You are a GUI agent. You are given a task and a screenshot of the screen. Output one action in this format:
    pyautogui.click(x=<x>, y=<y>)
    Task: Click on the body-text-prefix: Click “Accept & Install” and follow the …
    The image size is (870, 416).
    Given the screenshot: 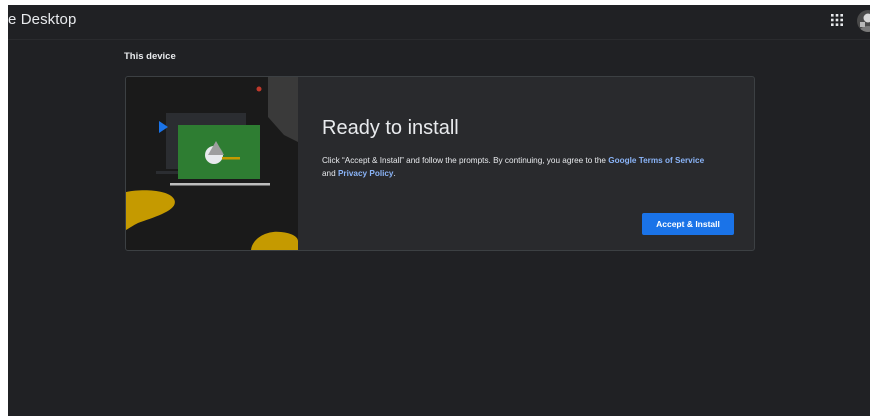 What is the action you would take?
    pyautogui.click(x=464, y=160)
    